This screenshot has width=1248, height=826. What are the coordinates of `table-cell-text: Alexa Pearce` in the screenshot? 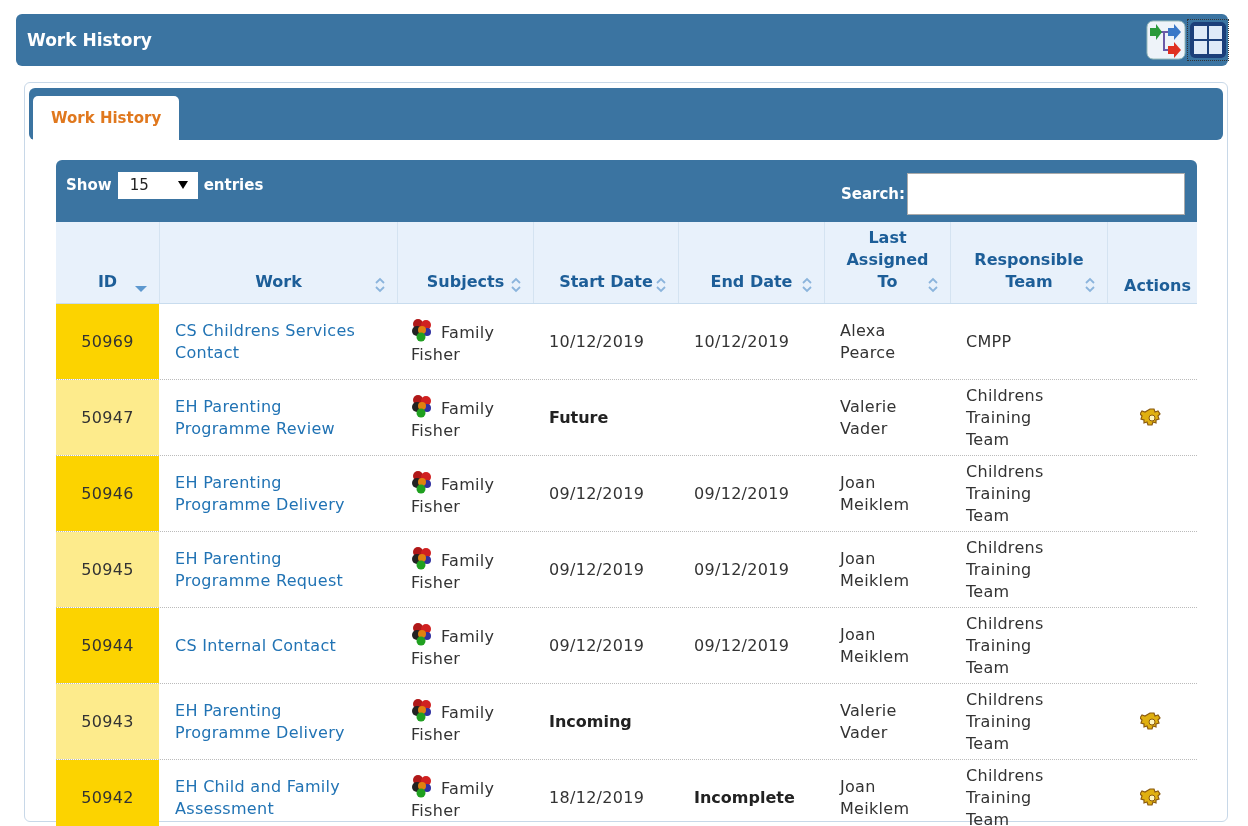 It's located at (868, 341).